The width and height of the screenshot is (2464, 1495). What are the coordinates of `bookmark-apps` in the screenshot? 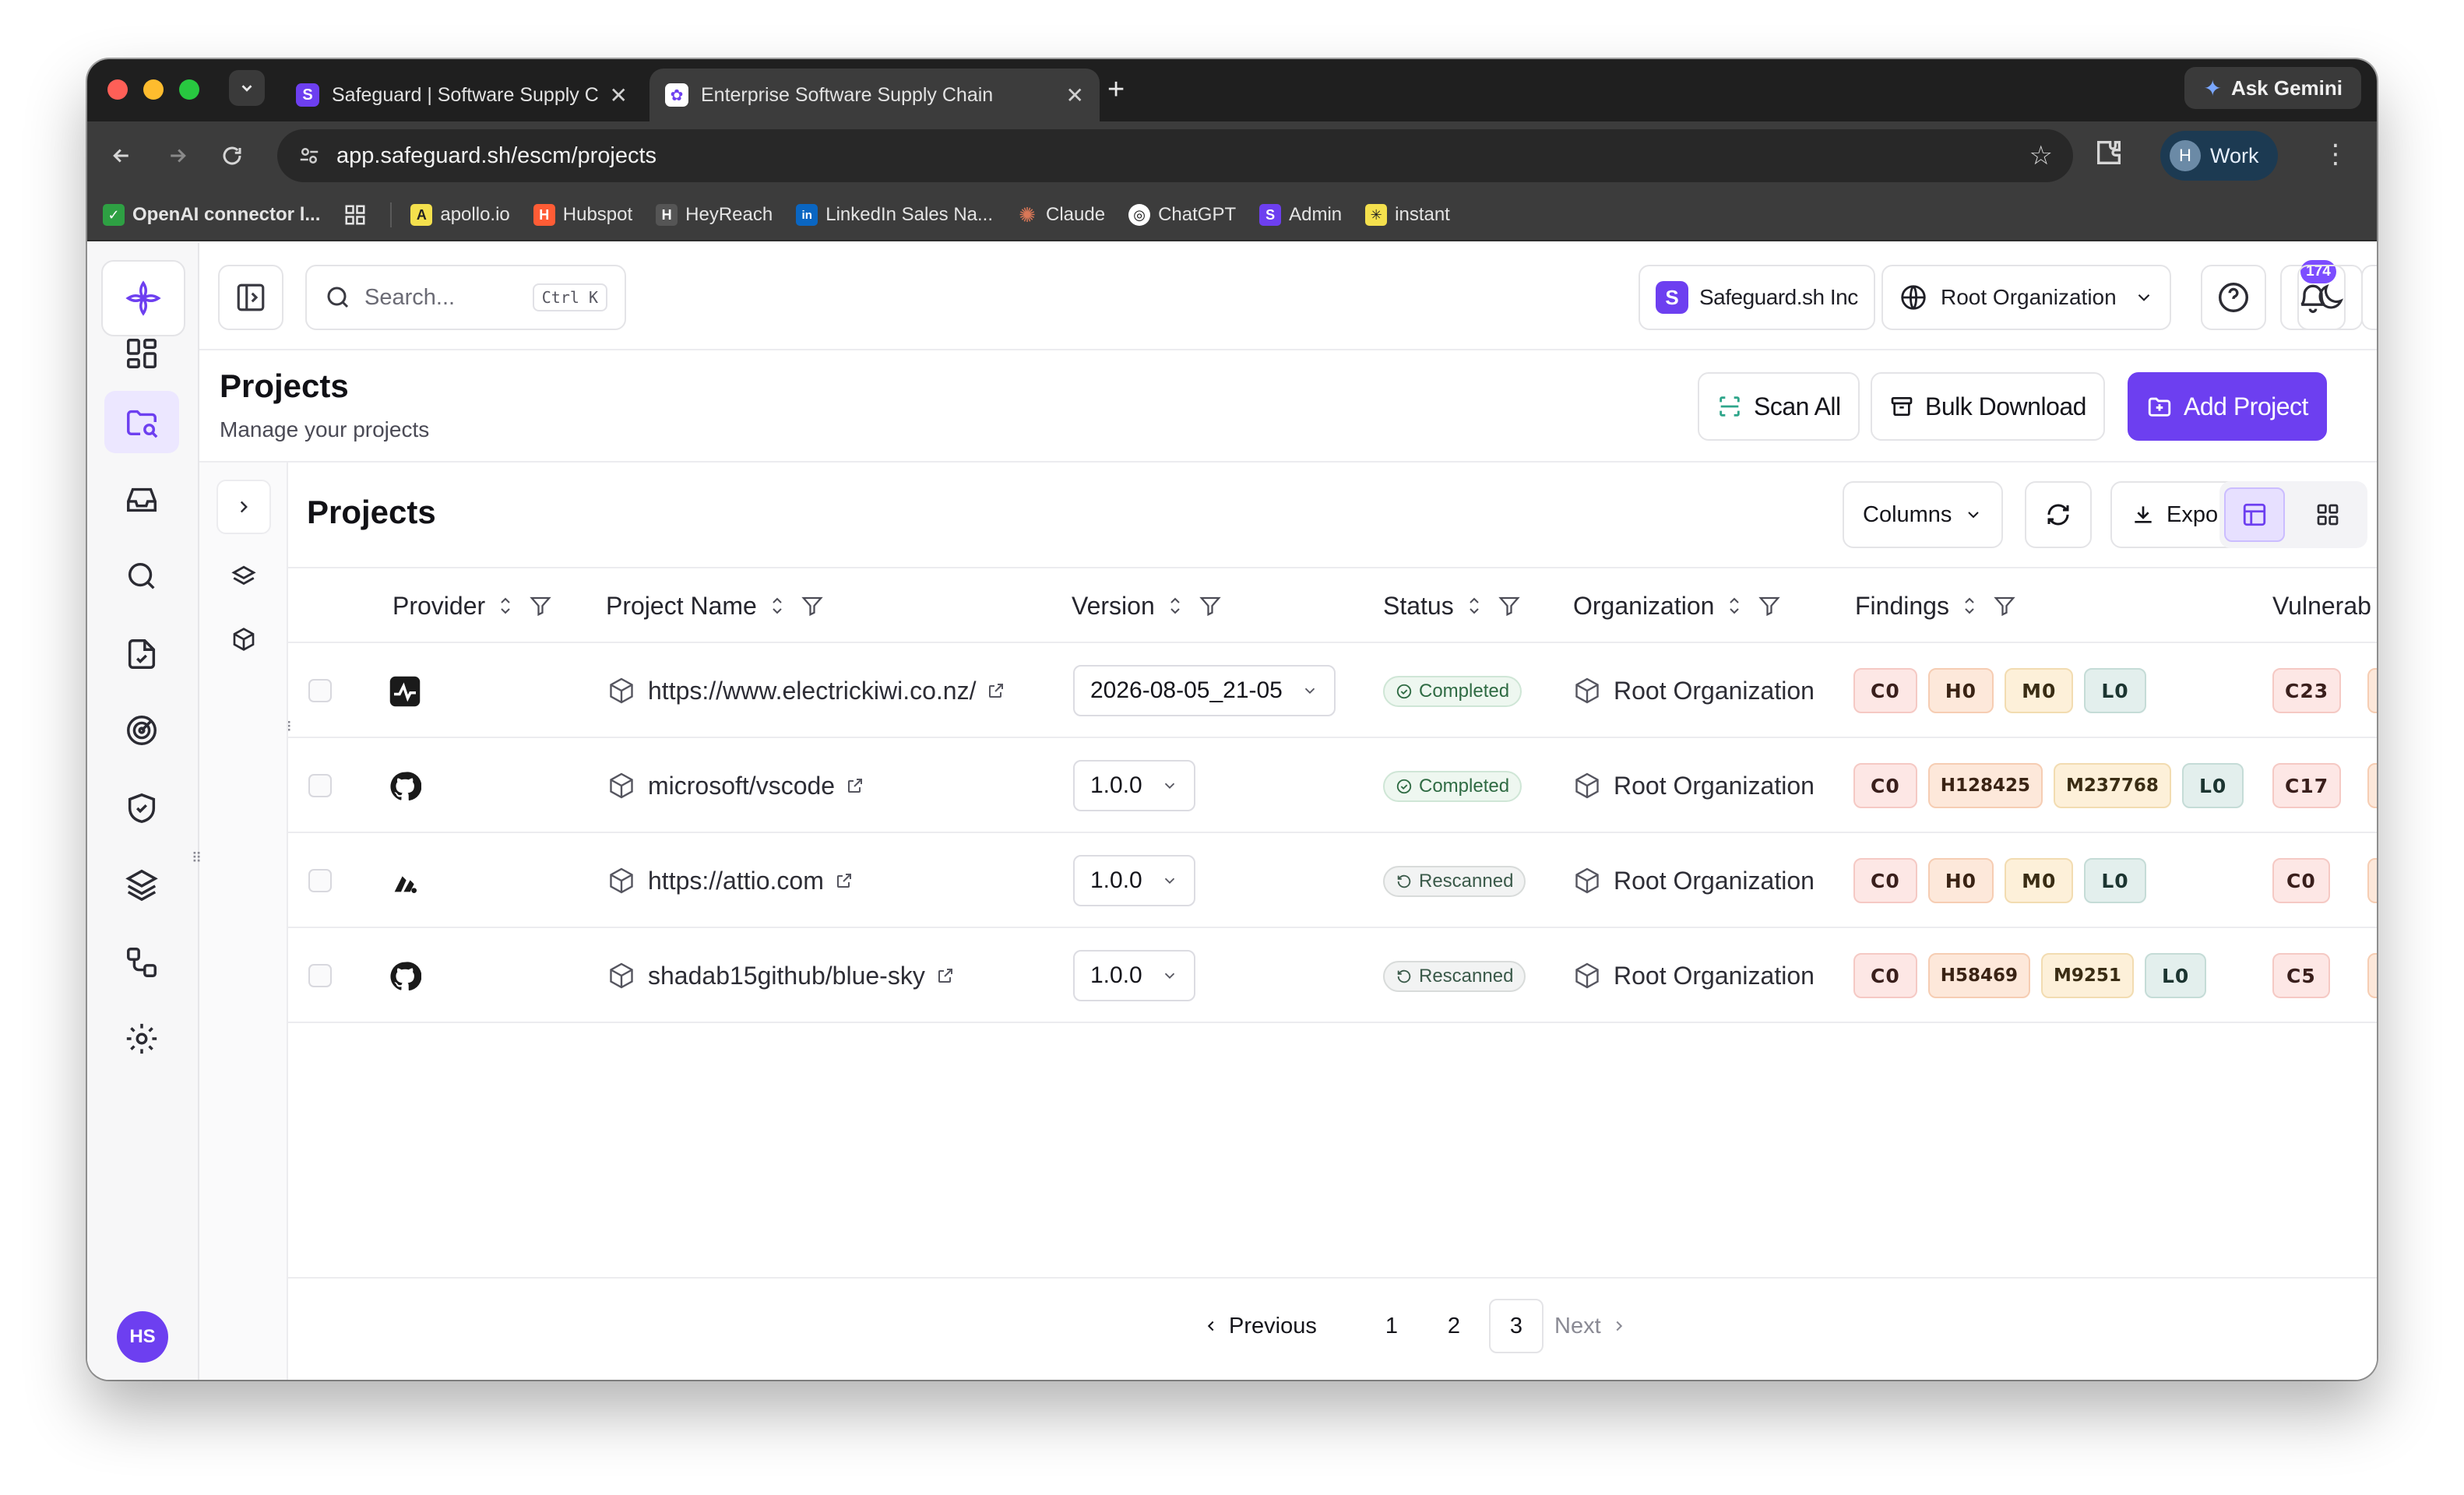 It's located at (355, 215).